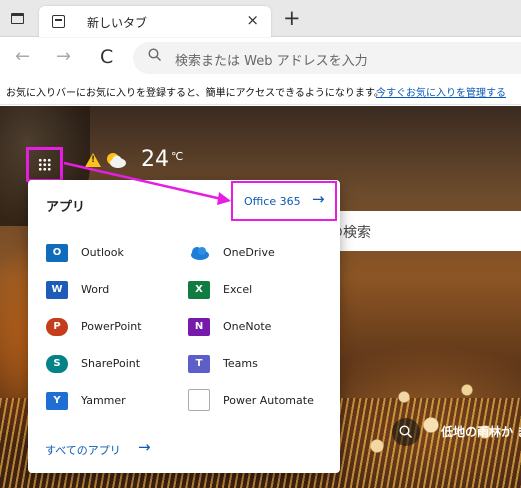 The width and height of the screenshot is (521, 488). Describe the element at coordinates (93, 160) in the screenshot. I see `warning-icon` at that location.